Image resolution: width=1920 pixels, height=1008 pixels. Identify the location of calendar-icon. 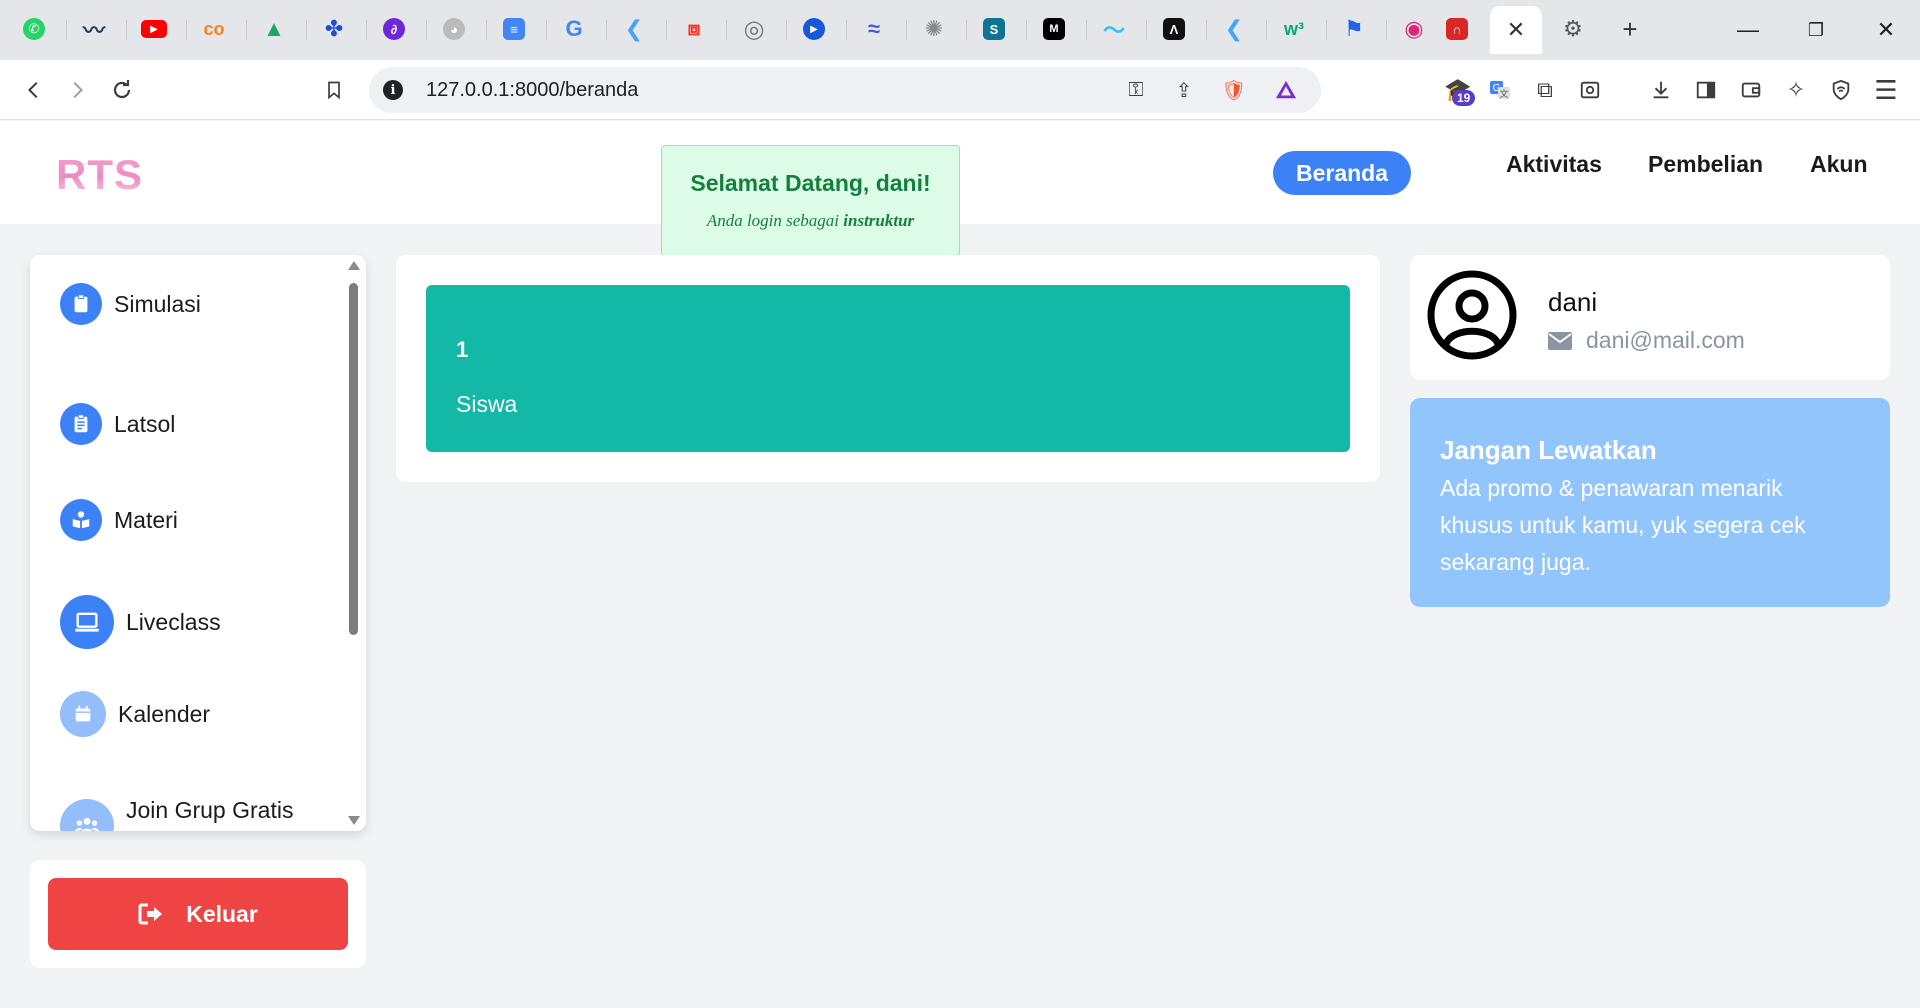
(83, 714).